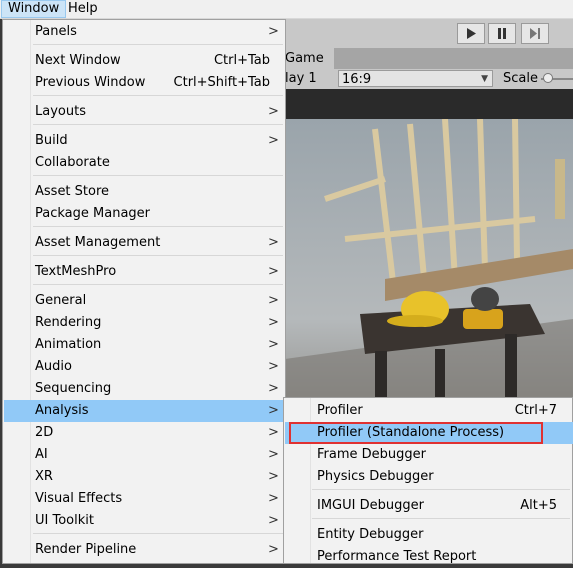 This screenshot has height=568, width=573. Describe the element at coordinates (60, 111) in the screenshot. I see `menu-item-label: Layouts` at that location.